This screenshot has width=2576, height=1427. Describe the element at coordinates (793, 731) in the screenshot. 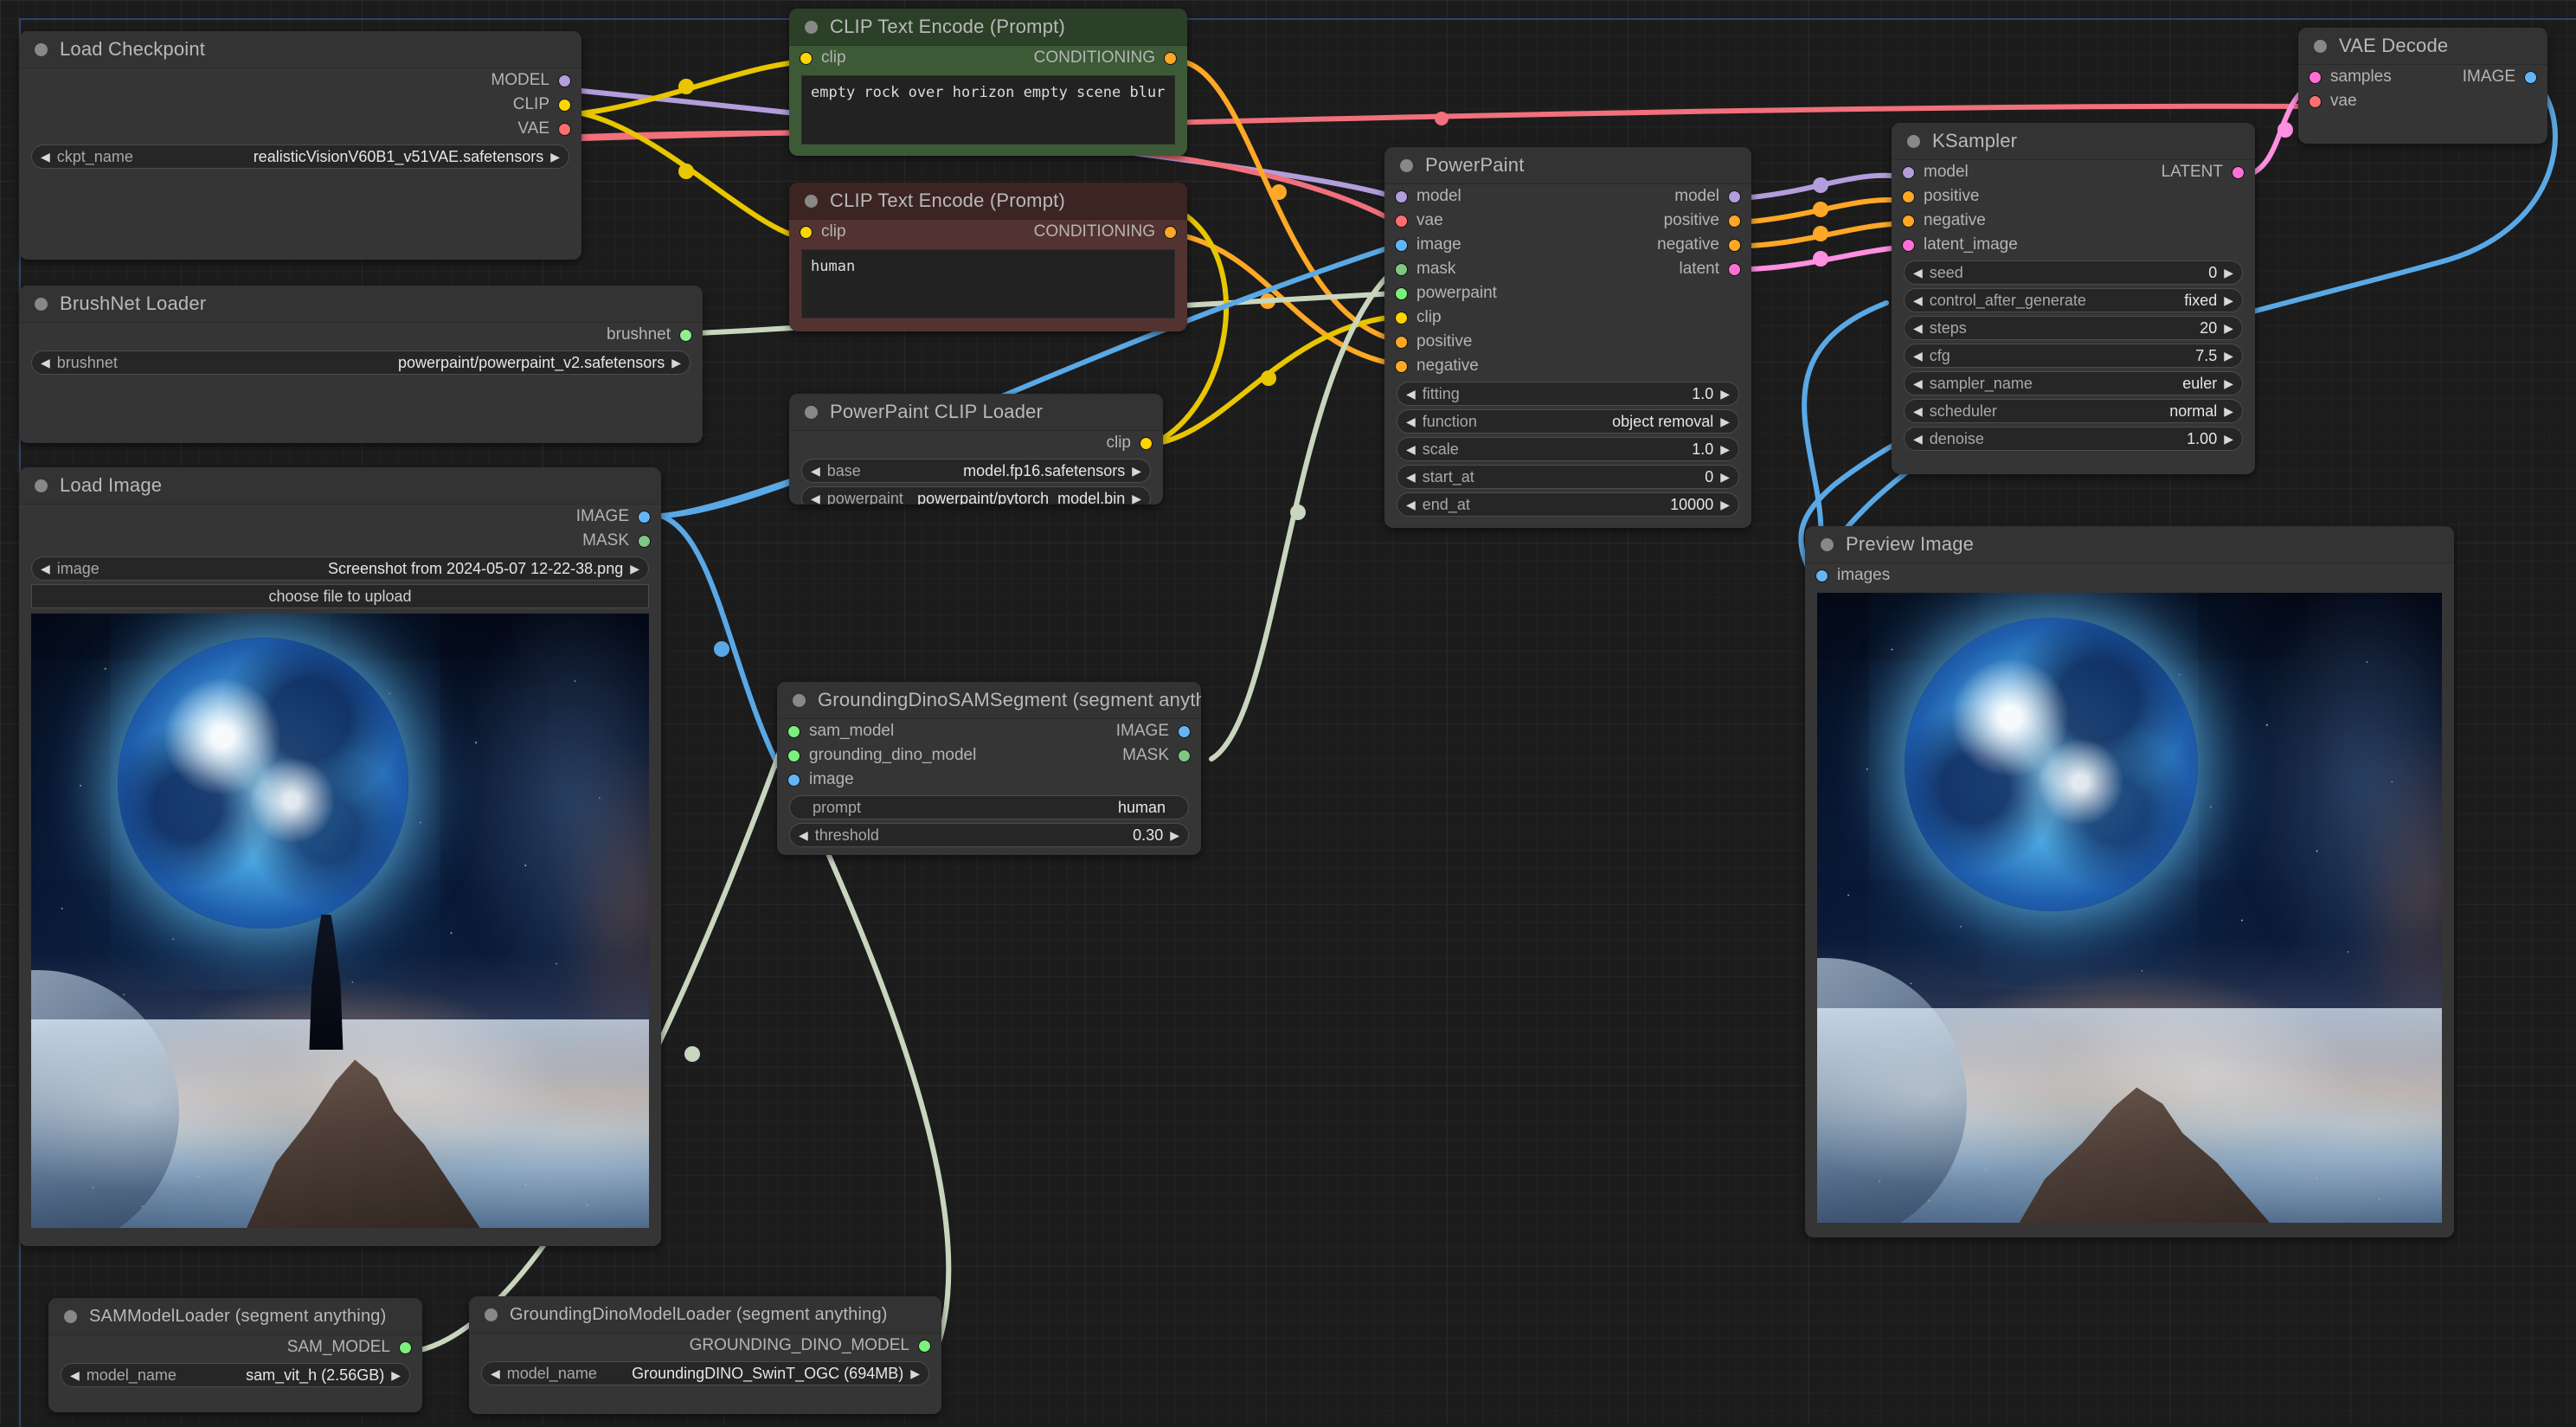

I see `socket-dot-sam-model` at that location.